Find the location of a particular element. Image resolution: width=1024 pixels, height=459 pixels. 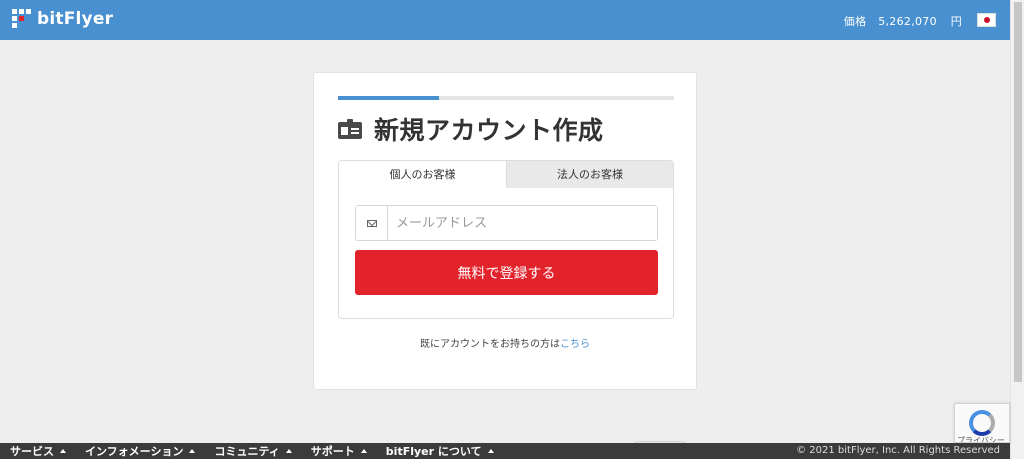

tab-corporate: 法人のお客様 is located at coordinates (589, 174).